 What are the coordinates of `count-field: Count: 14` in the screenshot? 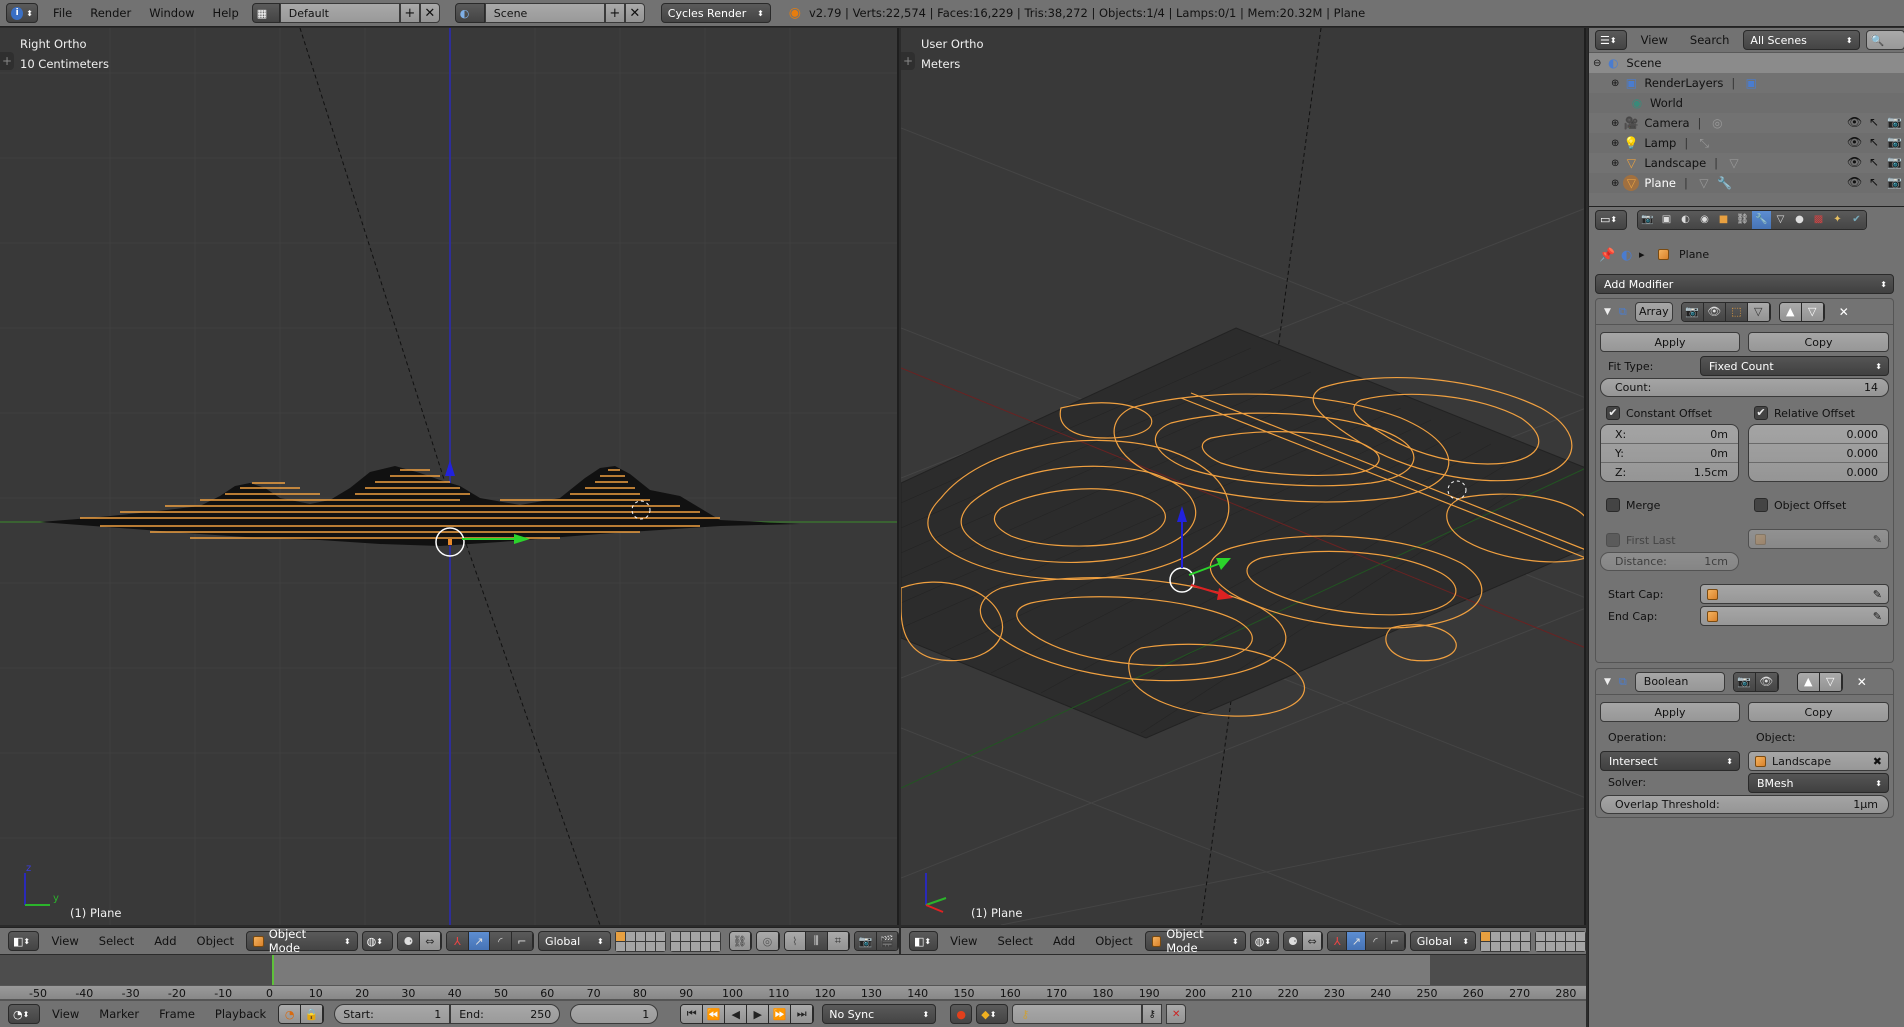 It's located at (1744, 387).